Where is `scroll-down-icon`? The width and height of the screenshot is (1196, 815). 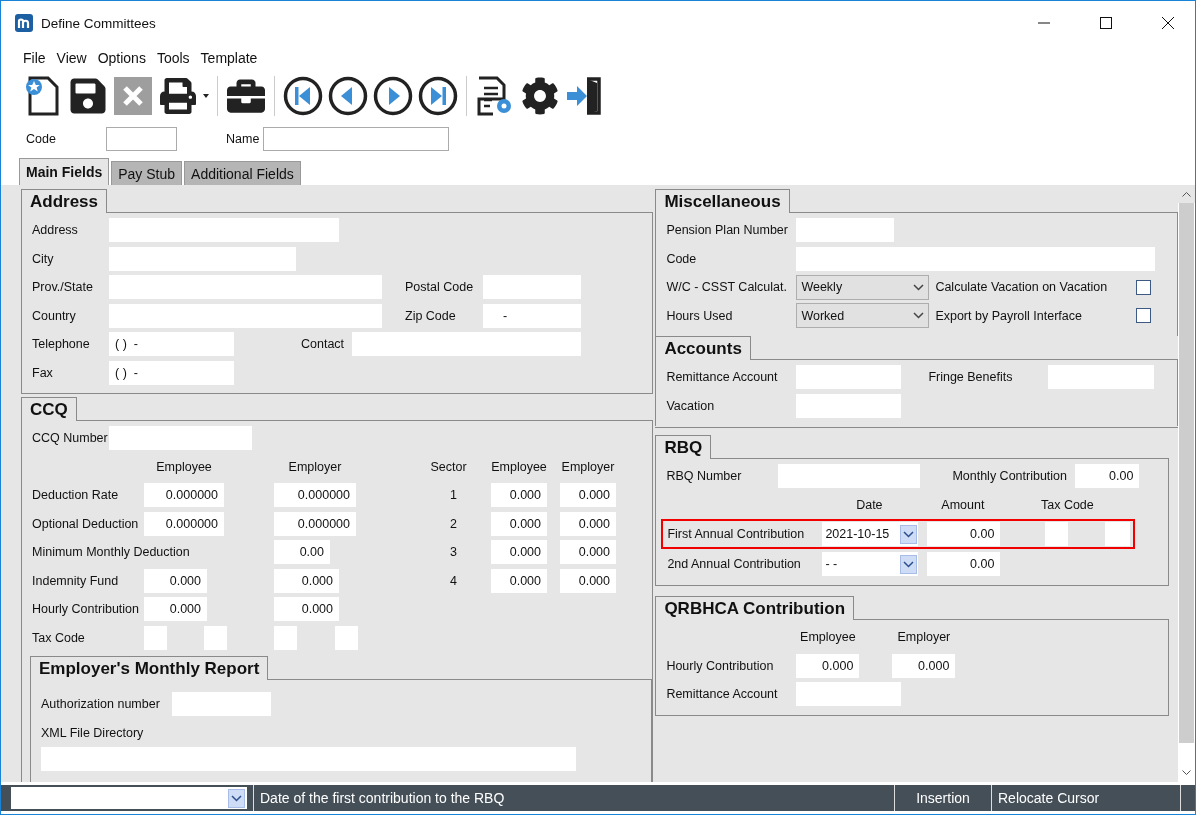 scroll-down-icon is located at coordinates (1186, 773).